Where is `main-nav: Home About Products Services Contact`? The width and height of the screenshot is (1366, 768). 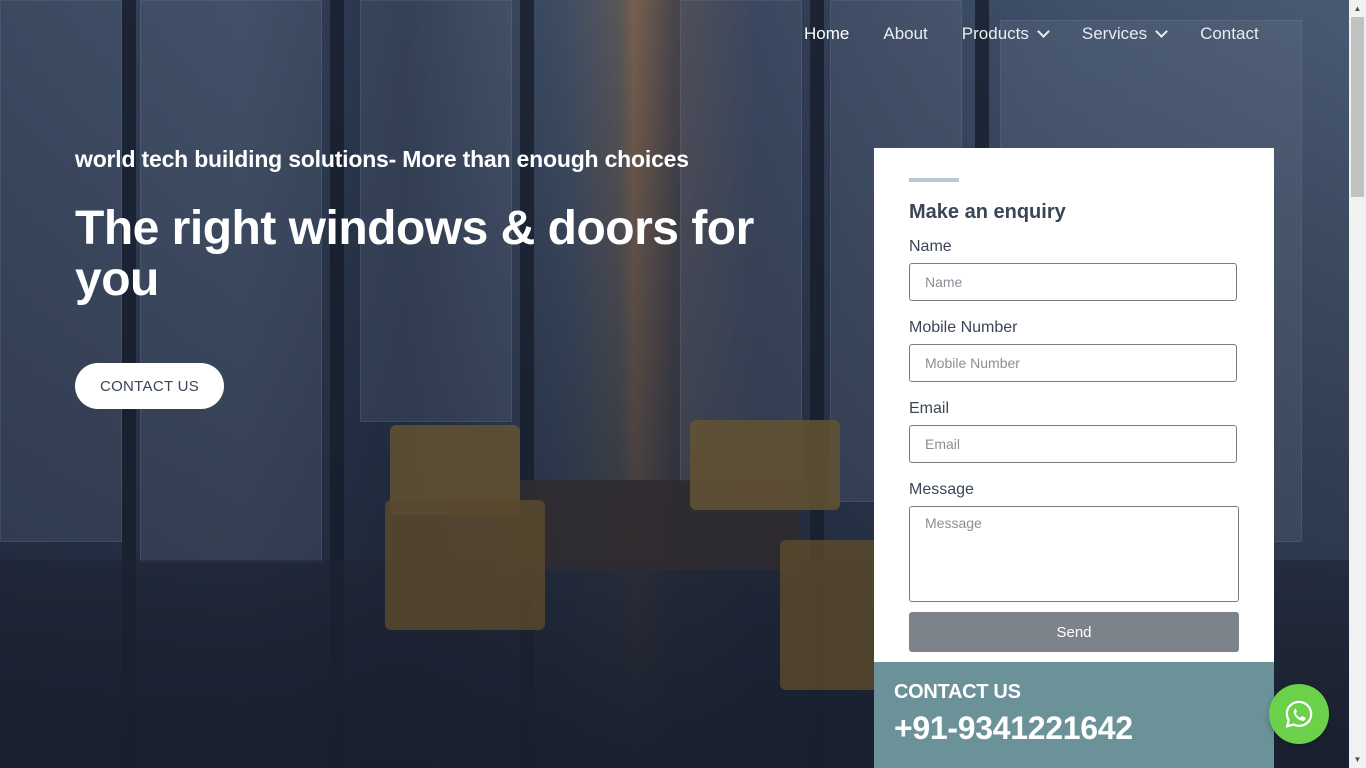 main-nav: Home About Products Services Contact is located at coordinates (1048, 34).